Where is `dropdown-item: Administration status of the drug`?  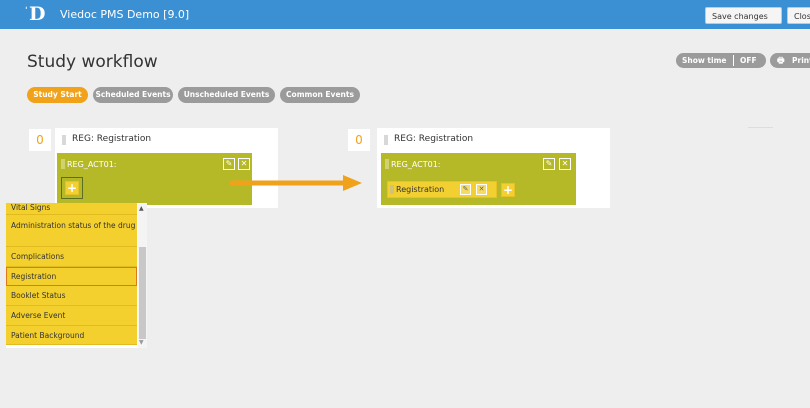
dropdown-item: Administration status of the drug is located at coordinates (71, 231).